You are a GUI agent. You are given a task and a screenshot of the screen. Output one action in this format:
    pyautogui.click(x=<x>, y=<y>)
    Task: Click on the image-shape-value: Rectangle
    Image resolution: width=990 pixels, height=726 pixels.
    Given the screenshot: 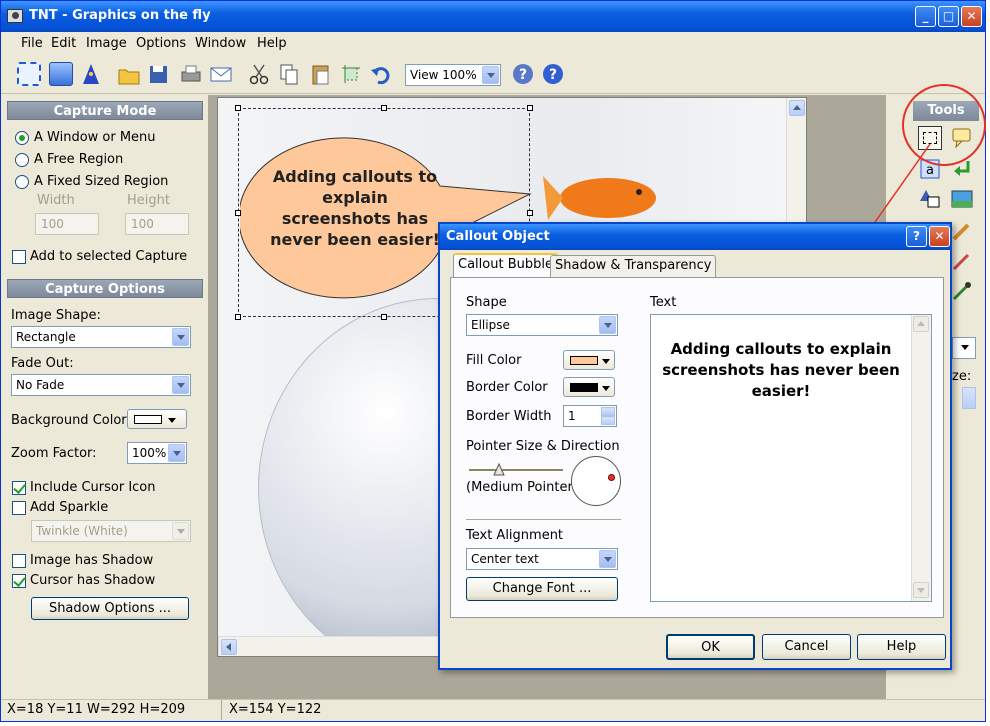 What is the action you would take?
    pyautogui.click(x=46, y=337)
    